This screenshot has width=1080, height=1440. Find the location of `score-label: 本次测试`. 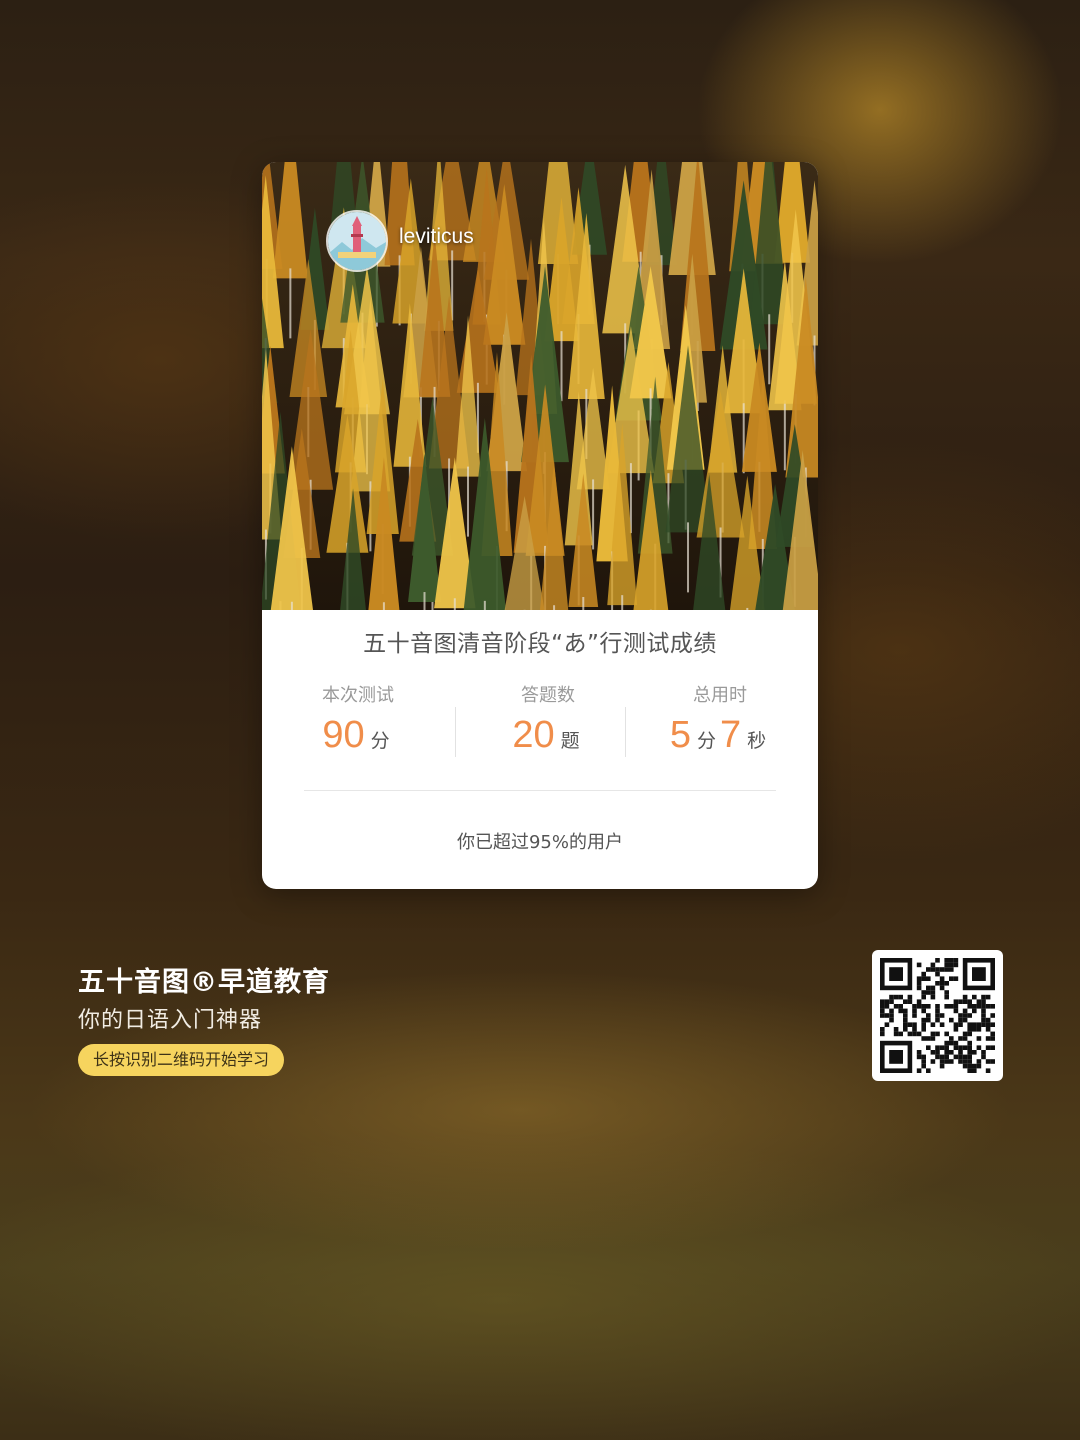

score-label: 本次测试 is located at coordinates (358, 695).